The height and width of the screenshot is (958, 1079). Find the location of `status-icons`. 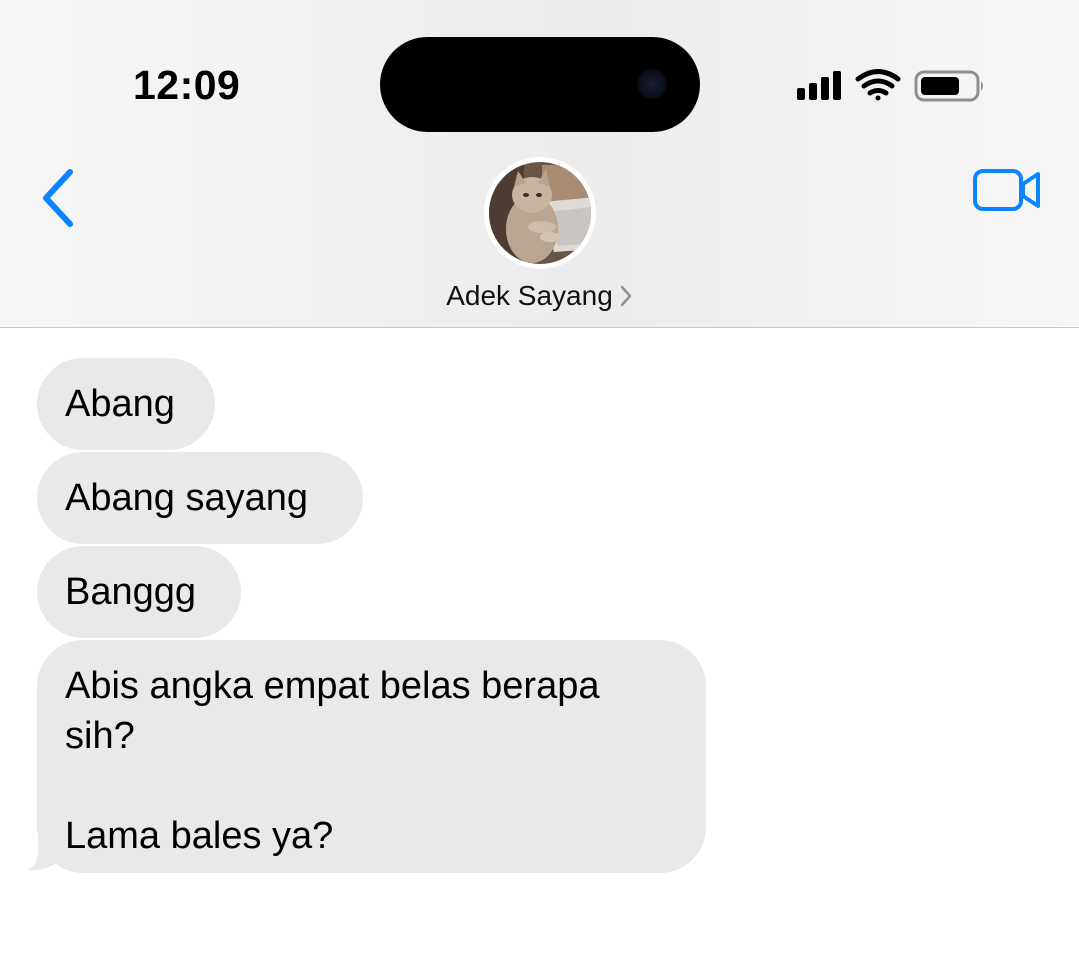

status-icons is located at coordinates (890, 85).